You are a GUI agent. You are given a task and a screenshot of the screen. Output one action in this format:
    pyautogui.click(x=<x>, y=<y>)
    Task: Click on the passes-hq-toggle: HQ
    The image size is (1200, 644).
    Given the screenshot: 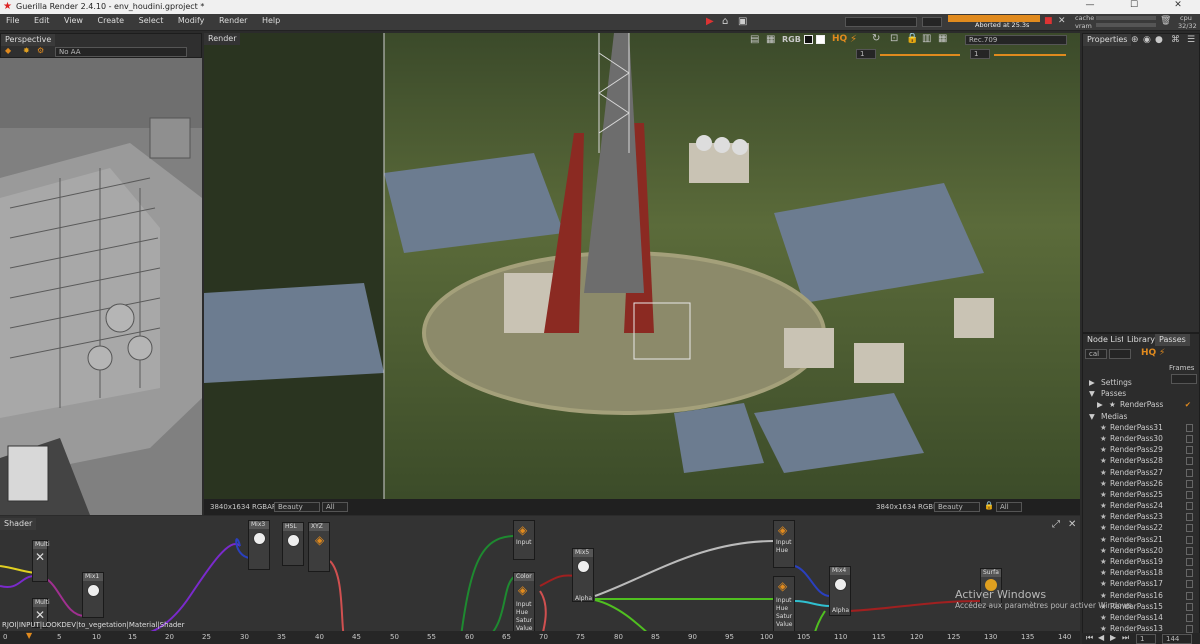 What is the action you would take?
    pyautogui.click(x=1148, y=353)
    